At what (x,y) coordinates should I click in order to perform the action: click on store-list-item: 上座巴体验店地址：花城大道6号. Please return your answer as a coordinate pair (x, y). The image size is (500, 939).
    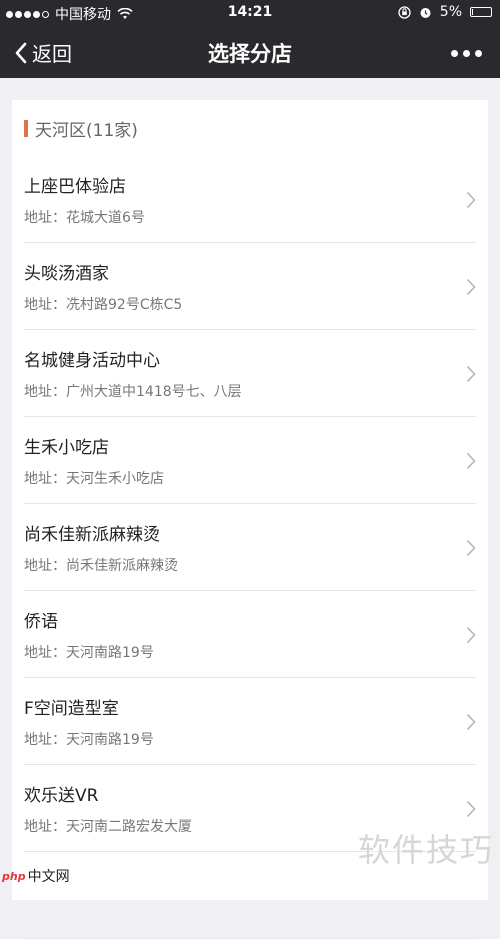
    Looking at the image, I should click on (250, 199).